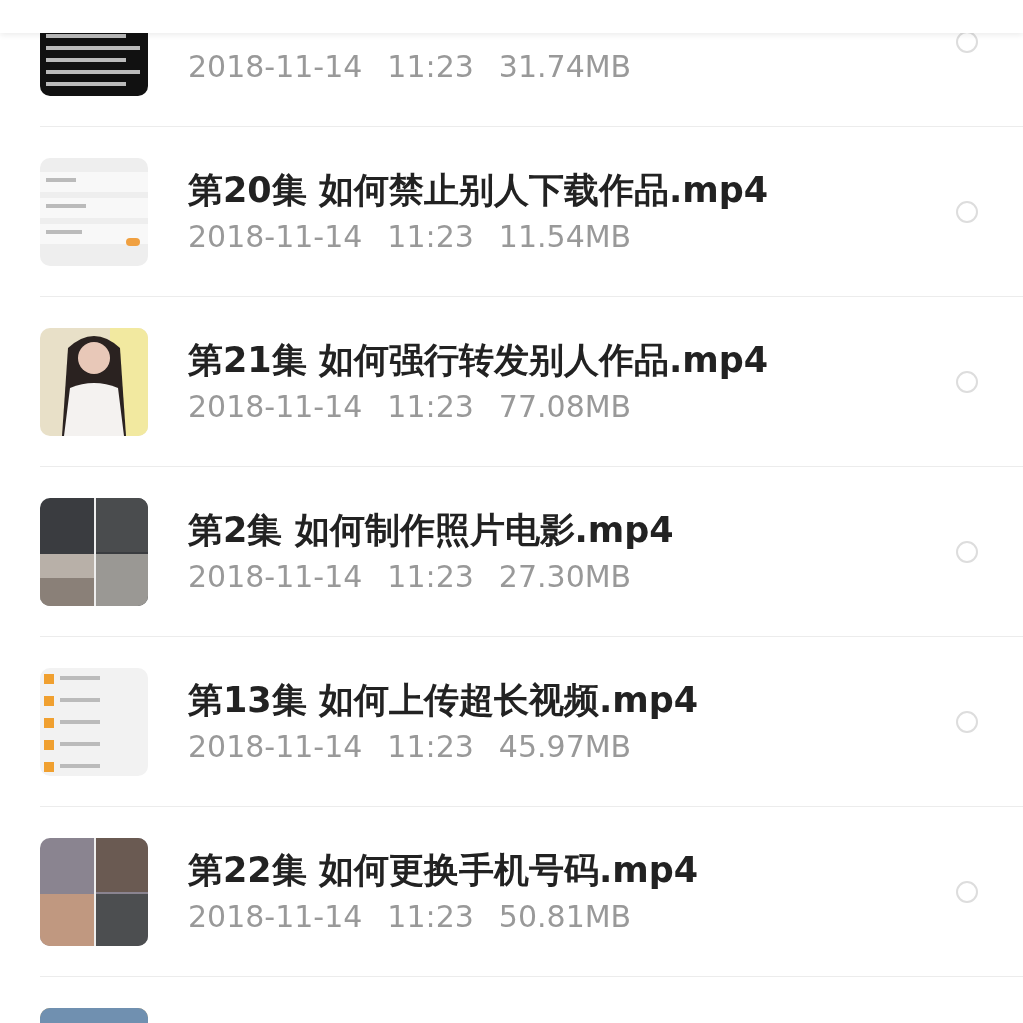  What do you see at coordinates (479, 190) in the screenshot?
I see `file-name: 第20集 如何禁止别人下载作品.mp4` at bounding box center [479, 190].